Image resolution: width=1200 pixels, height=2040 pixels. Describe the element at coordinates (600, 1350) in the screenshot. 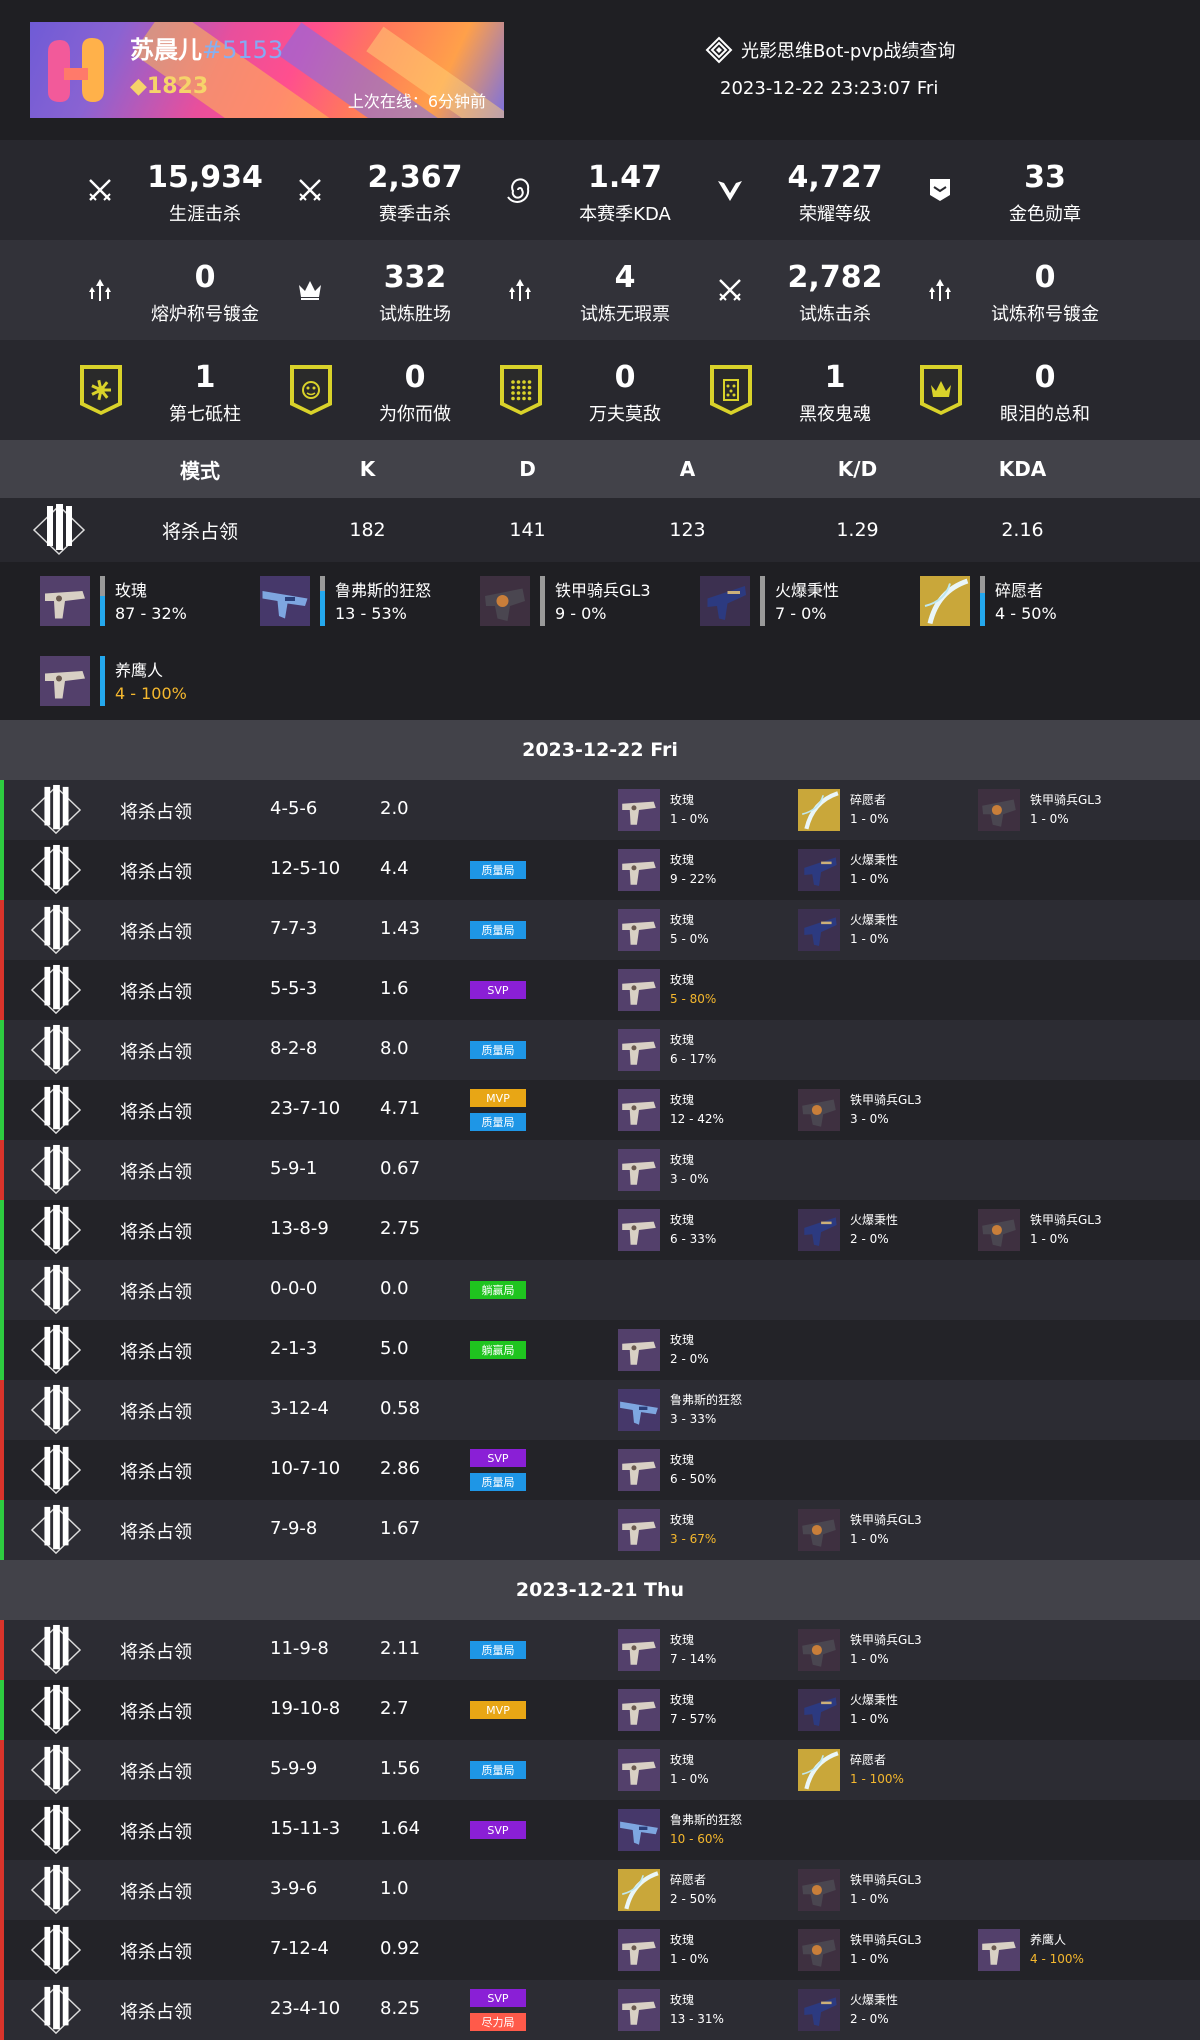

I see `match-row: 将杀占领 2-1-3 5.0 躺赢局 玫瑰 2 - 0%` at that location.